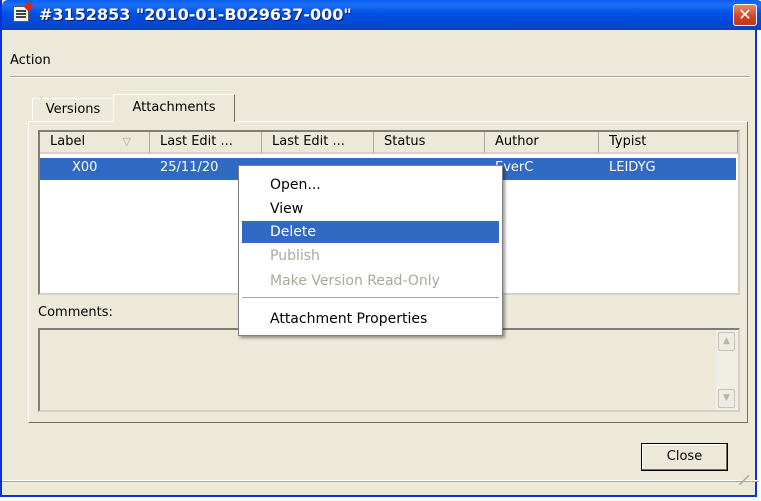  What do you see at coordinates (295, 256) in the screenshot?
I see `menu-item-publish: Publish` at bounding box center [295, 256].